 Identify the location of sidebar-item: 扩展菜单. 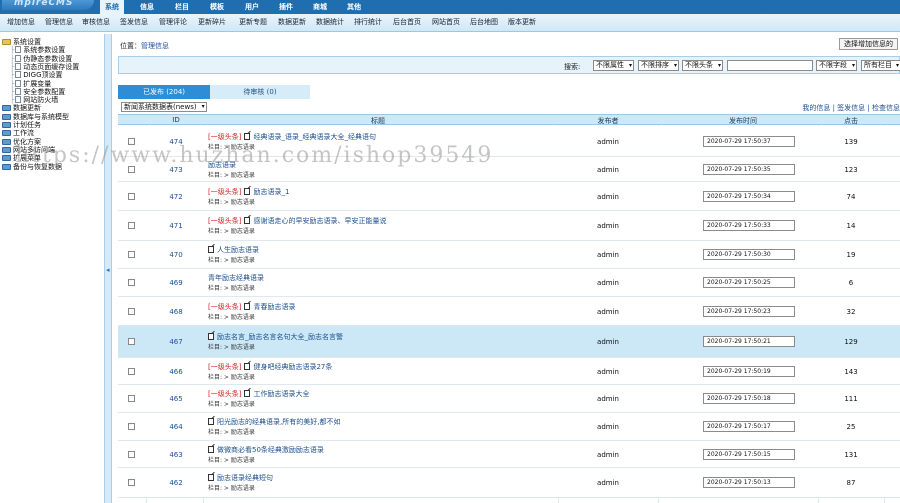
(21, 158).